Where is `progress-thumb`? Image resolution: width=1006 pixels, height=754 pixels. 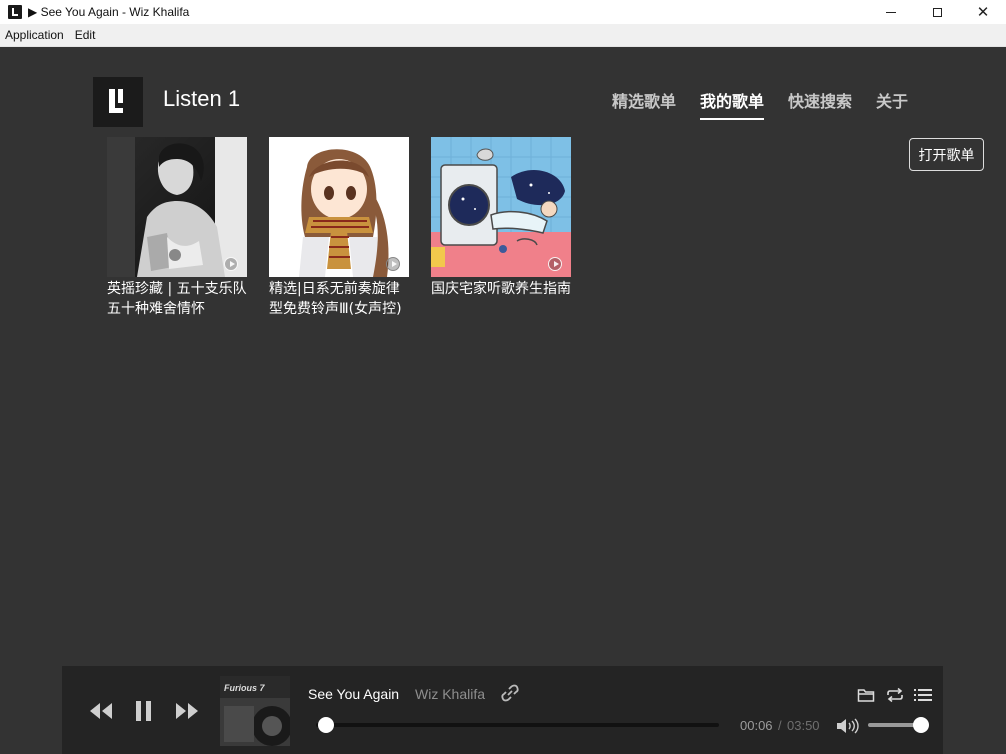 progress-thumb is located at coordinates (326, 725).